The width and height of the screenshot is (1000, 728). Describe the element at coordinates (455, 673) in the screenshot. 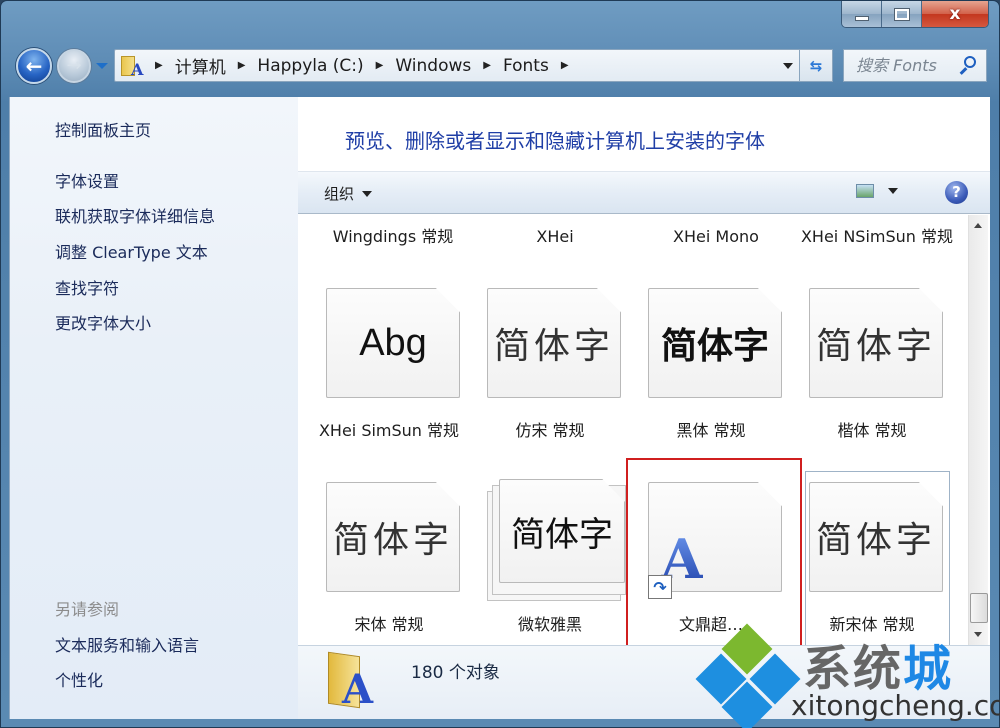

I see `item-count: 180 个对象` at that location.